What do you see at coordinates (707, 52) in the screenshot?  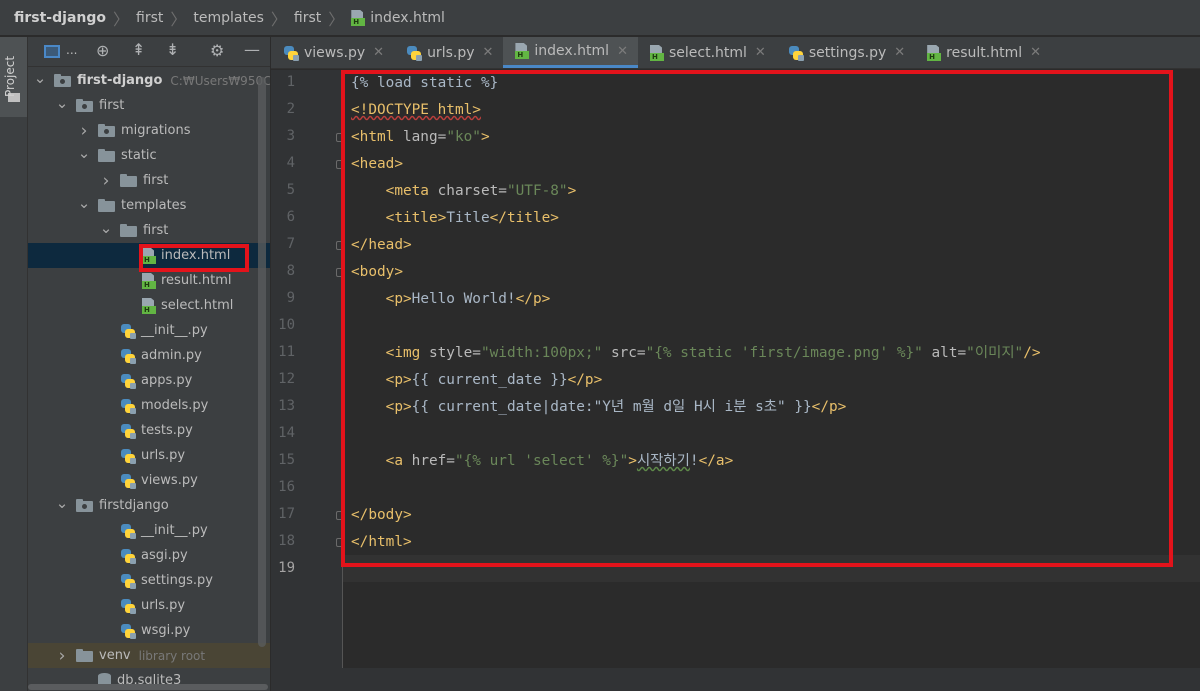 I see `editor-tab: Hselect.html ✕` at bounding box center [707, 52].